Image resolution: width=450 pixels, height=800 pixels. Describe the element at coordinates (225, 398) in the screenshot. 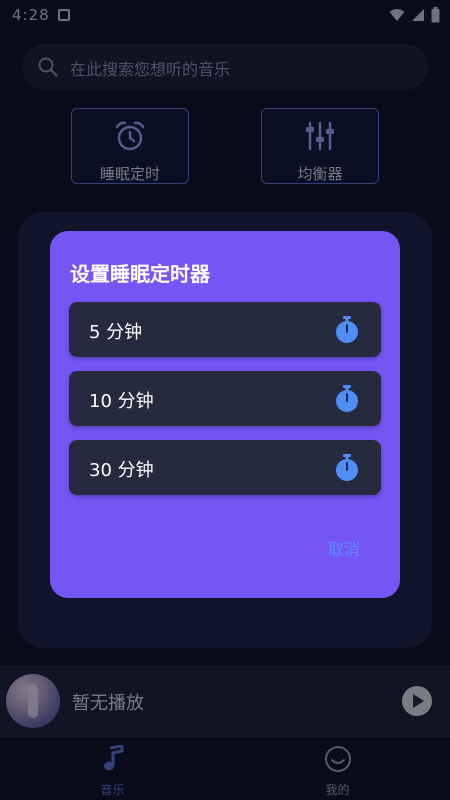

I see `timer-option-10: 10 分钟` at that location.